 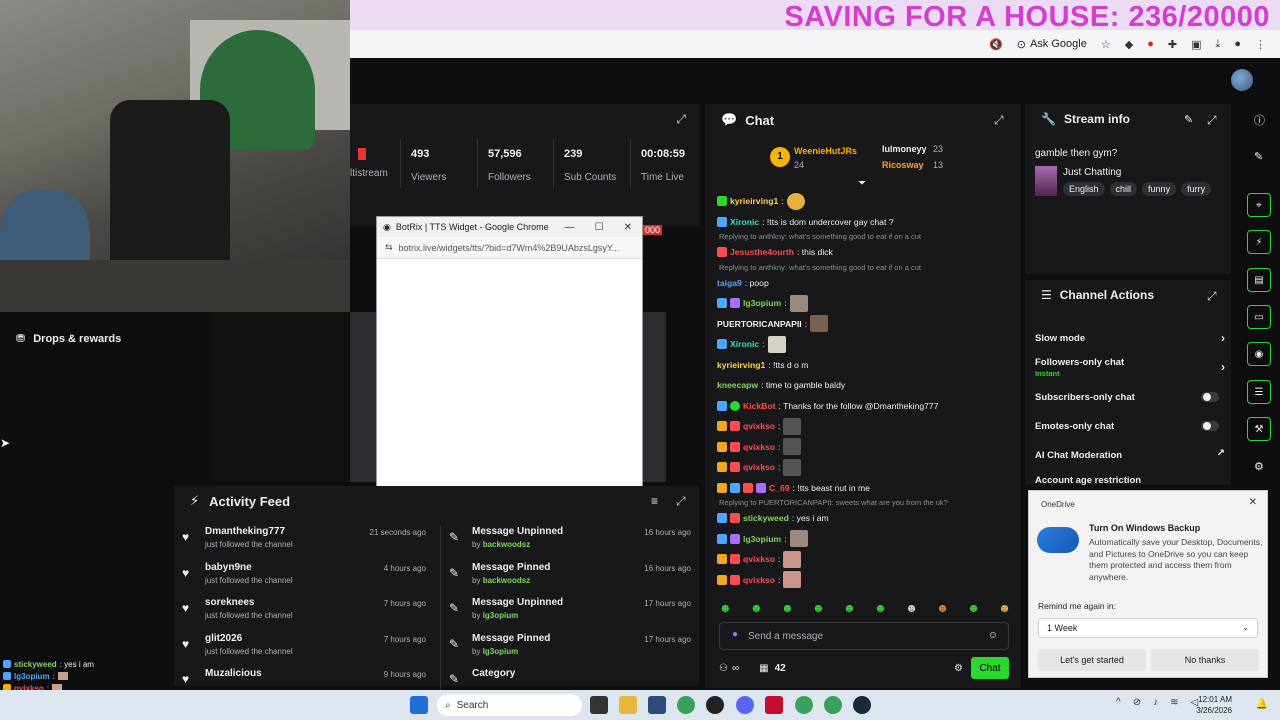 What do you see at coordinates (993, 635) in the screenshot?
I see `emoji-picker-icon: ☺` at bounding box center [993, 635].